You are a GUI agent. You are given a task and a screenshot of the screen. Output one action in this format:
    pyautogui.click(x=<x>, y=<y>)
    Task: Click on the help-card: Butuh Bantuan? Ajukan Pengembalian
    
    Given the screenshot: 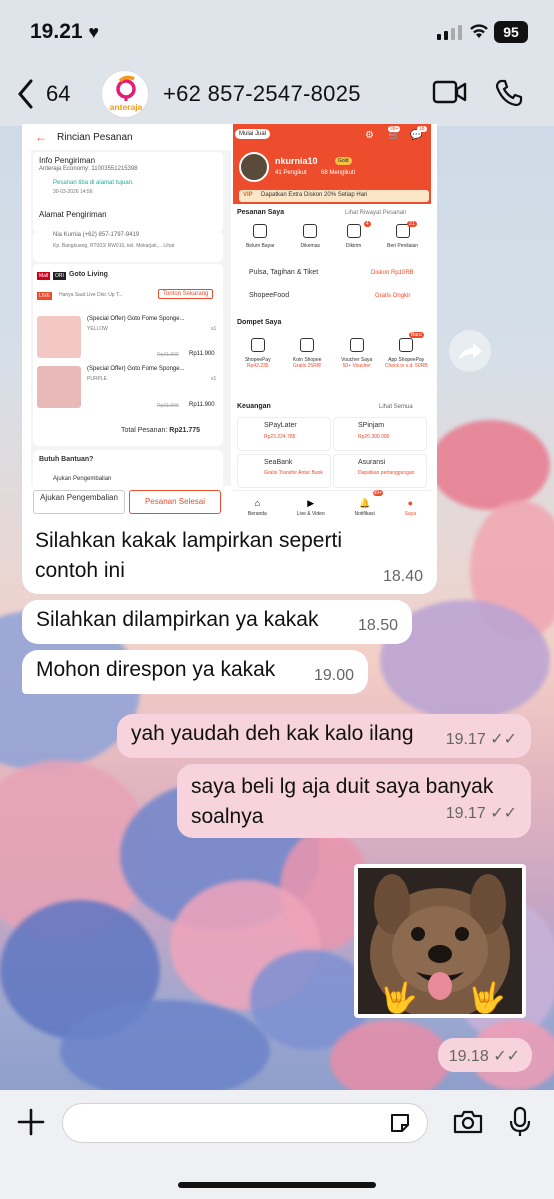 What is the action you would take?
    pyautogui.click(x=128, y=470)
    